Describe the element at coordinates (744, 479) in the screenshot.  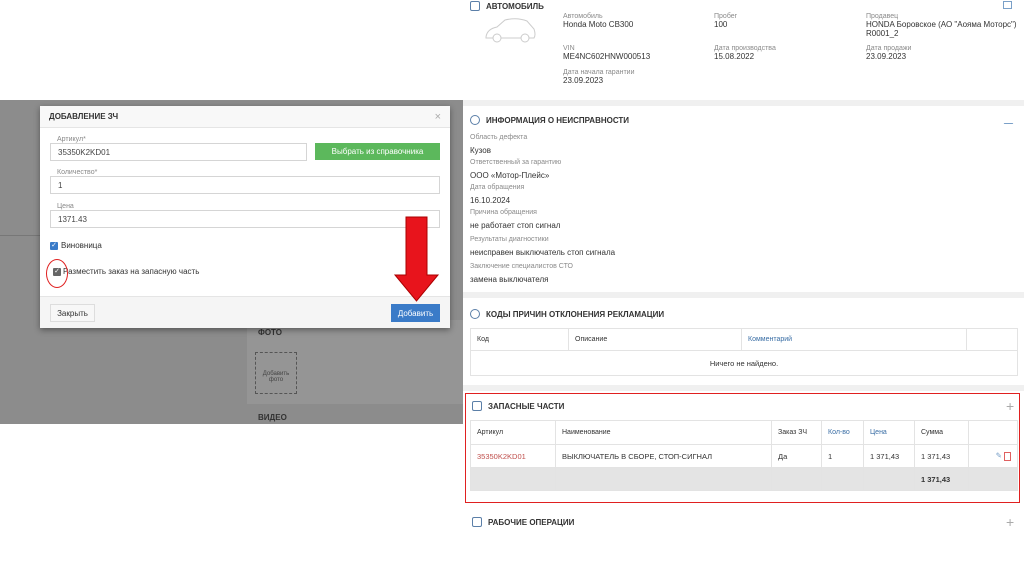
I see `total-row: 1 371,43` at that location.